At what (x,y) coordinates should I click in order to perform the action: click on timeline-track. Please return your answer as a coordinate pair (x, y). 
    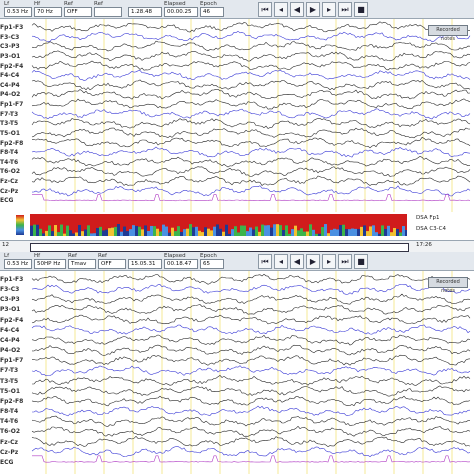
    Looking at the image, I should click on (219, 247).